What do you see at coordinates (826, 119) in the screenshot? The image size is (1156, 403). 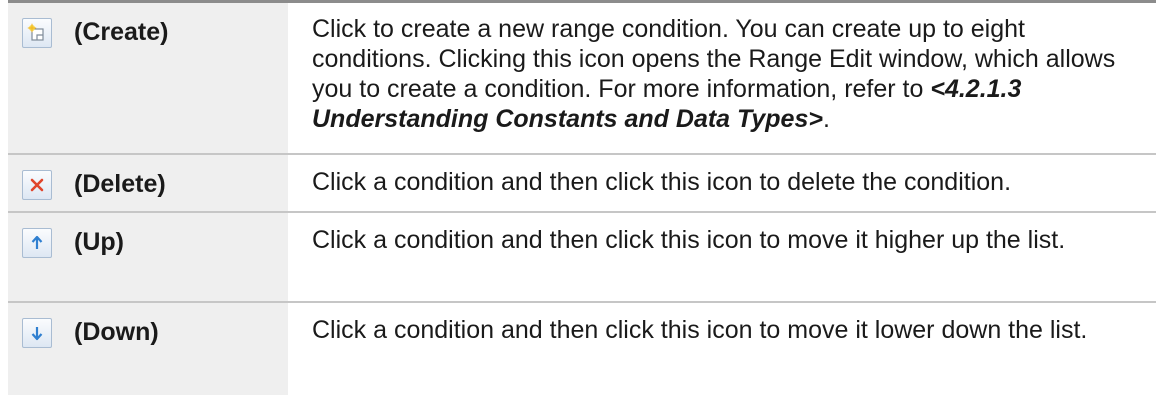 I see `create-description-tail: .` at bounding box center [826, 119].